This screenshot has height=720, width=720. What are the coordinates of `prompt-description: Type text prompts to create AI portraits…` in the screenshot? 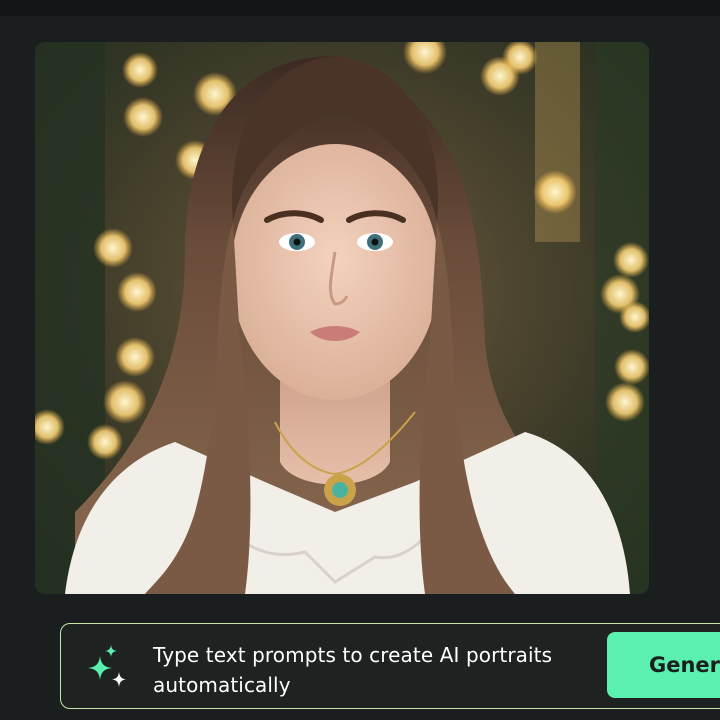 It's located at (353, 670).